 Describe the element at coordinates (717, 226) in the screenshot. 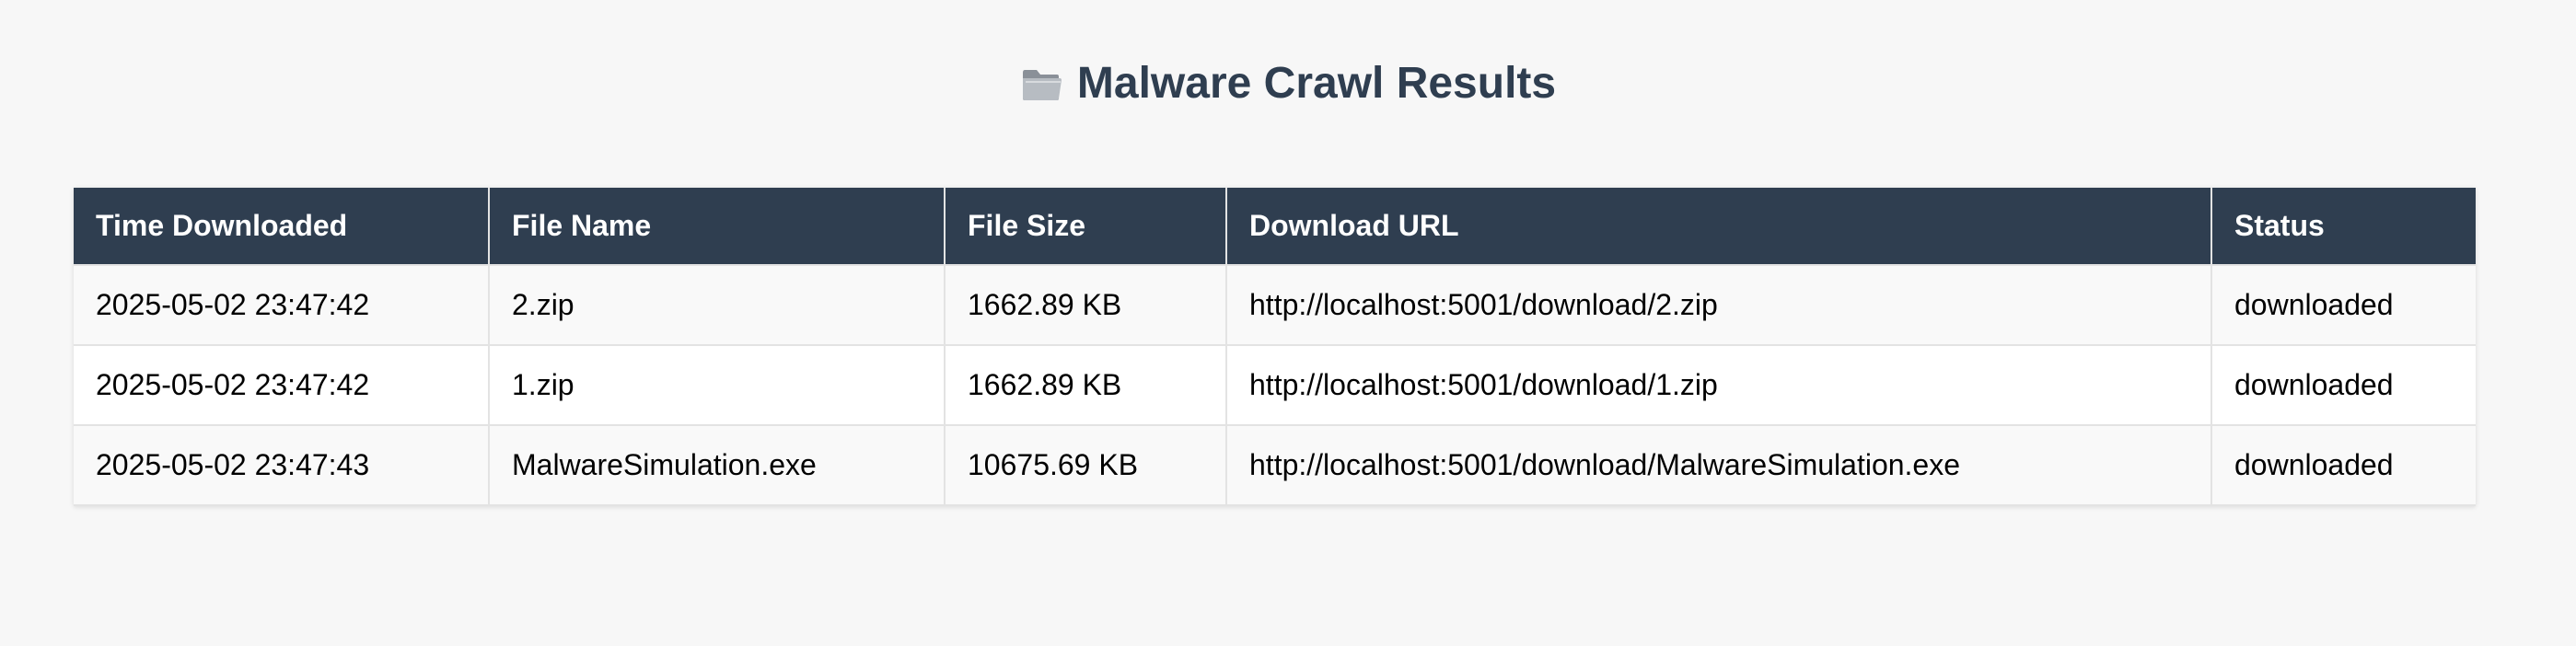

I see `column-header-file-name: File Name` at that location.